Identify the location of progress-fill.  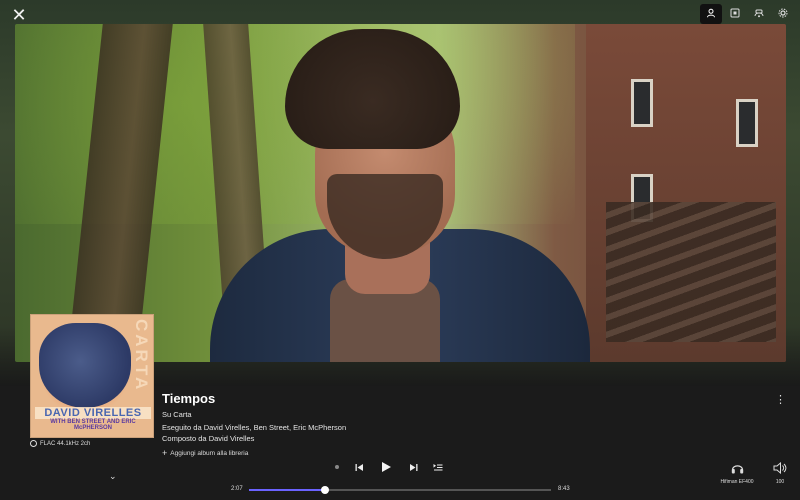
(287, 490).